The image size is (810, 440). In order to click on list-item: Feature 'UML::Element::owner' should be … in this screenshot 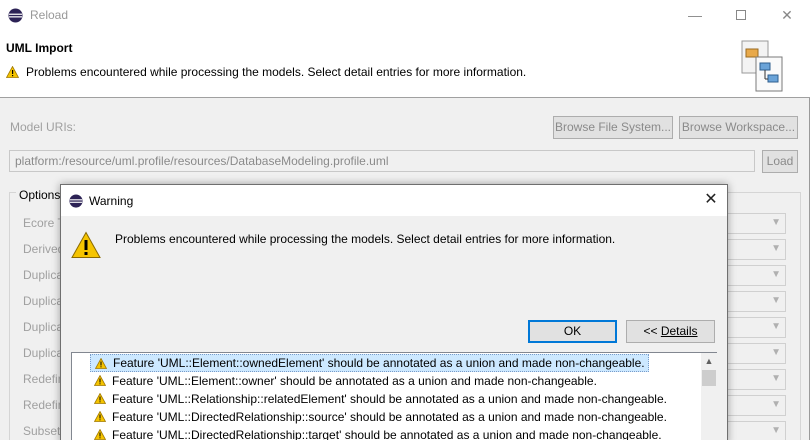, I will do `click(345, 381)`.